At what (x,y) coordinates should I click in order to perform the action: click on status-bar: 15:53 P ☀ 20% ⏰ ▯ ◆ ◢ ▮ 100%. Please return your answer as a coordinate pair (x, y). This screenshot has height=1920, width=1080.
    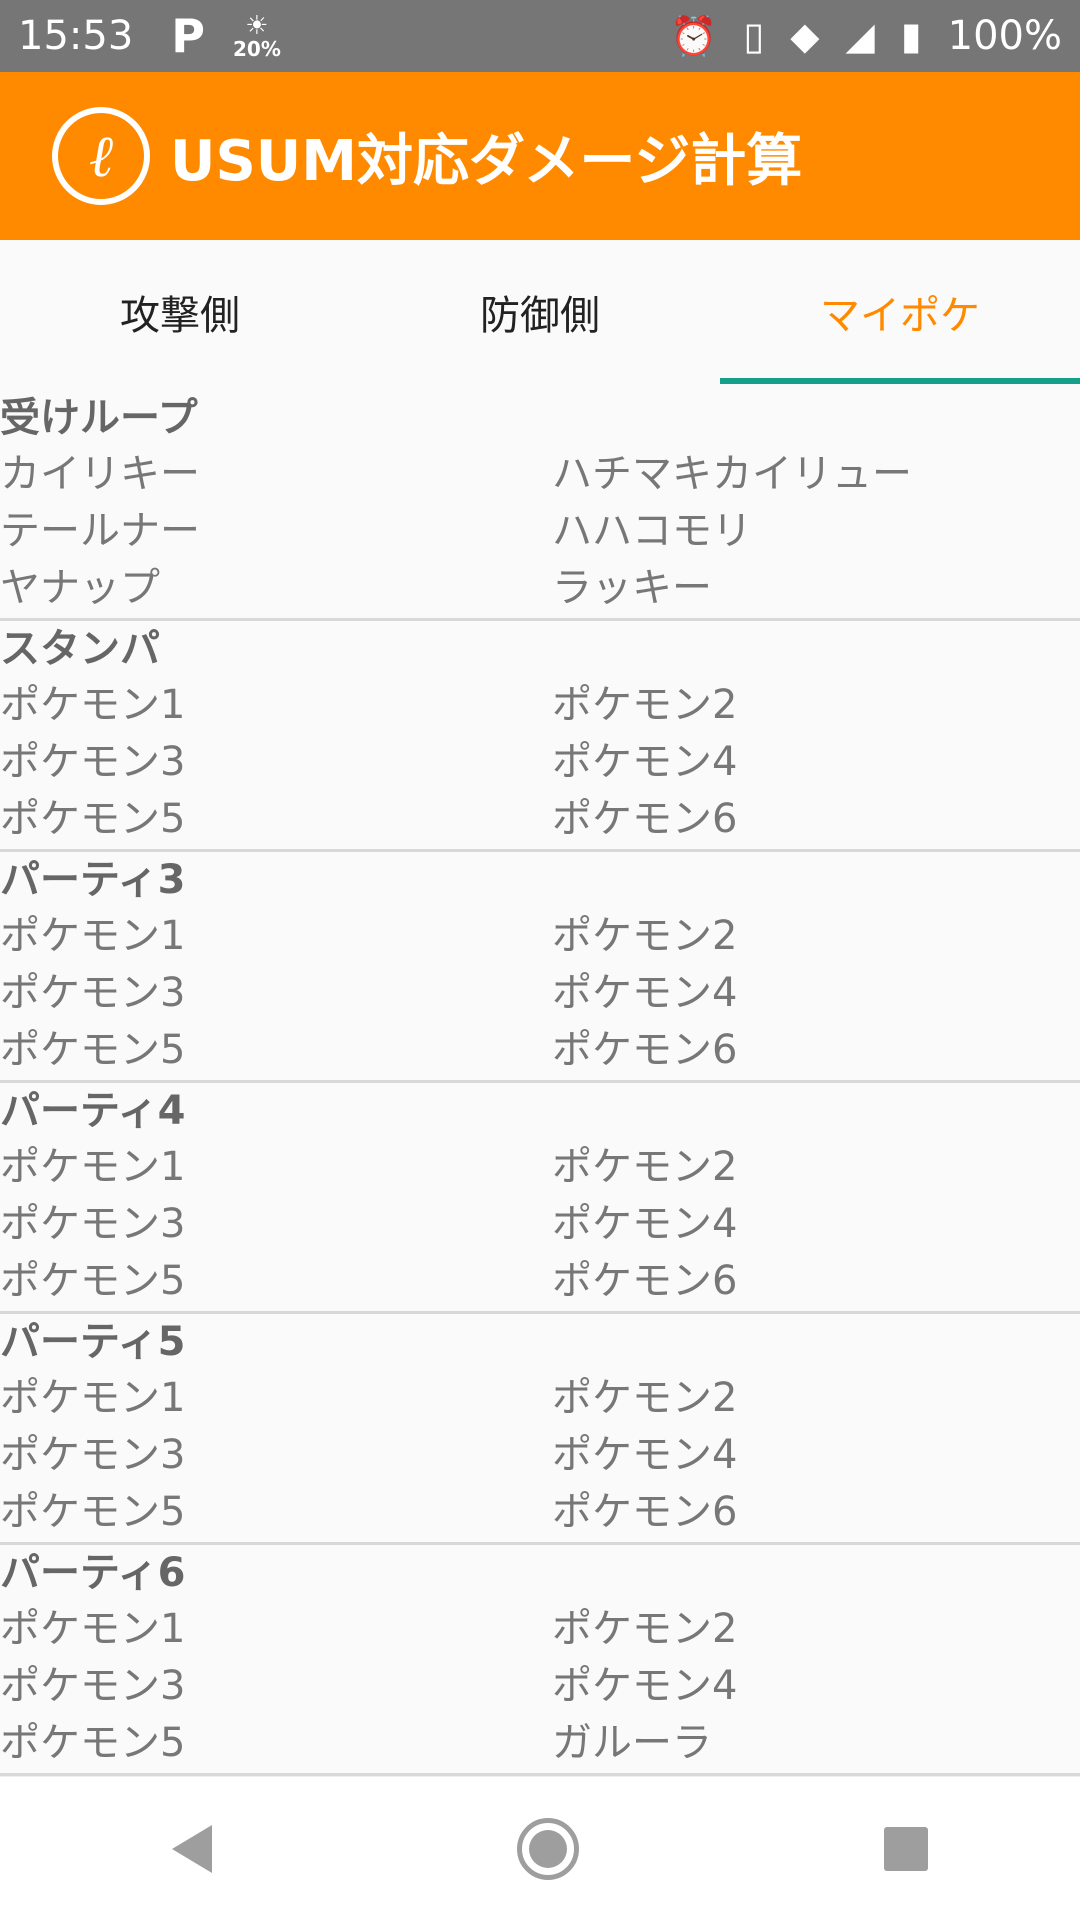
    Looking at the image, I should click on (540, 36).